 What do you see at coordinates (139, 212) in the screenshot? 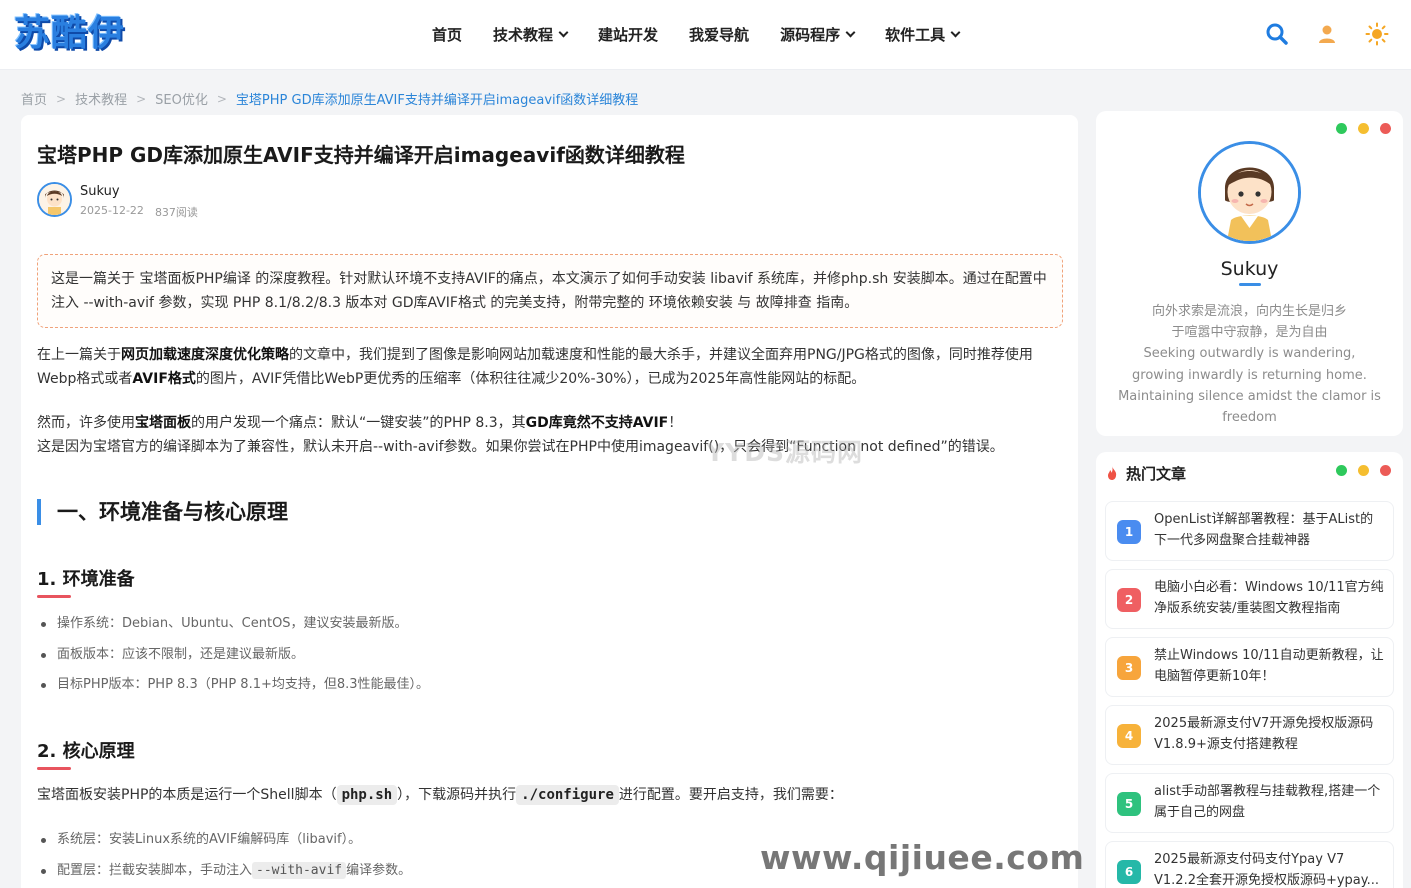
I see `article-meta: 2025-12-22 837阅读` at bounding box center [139, 212].